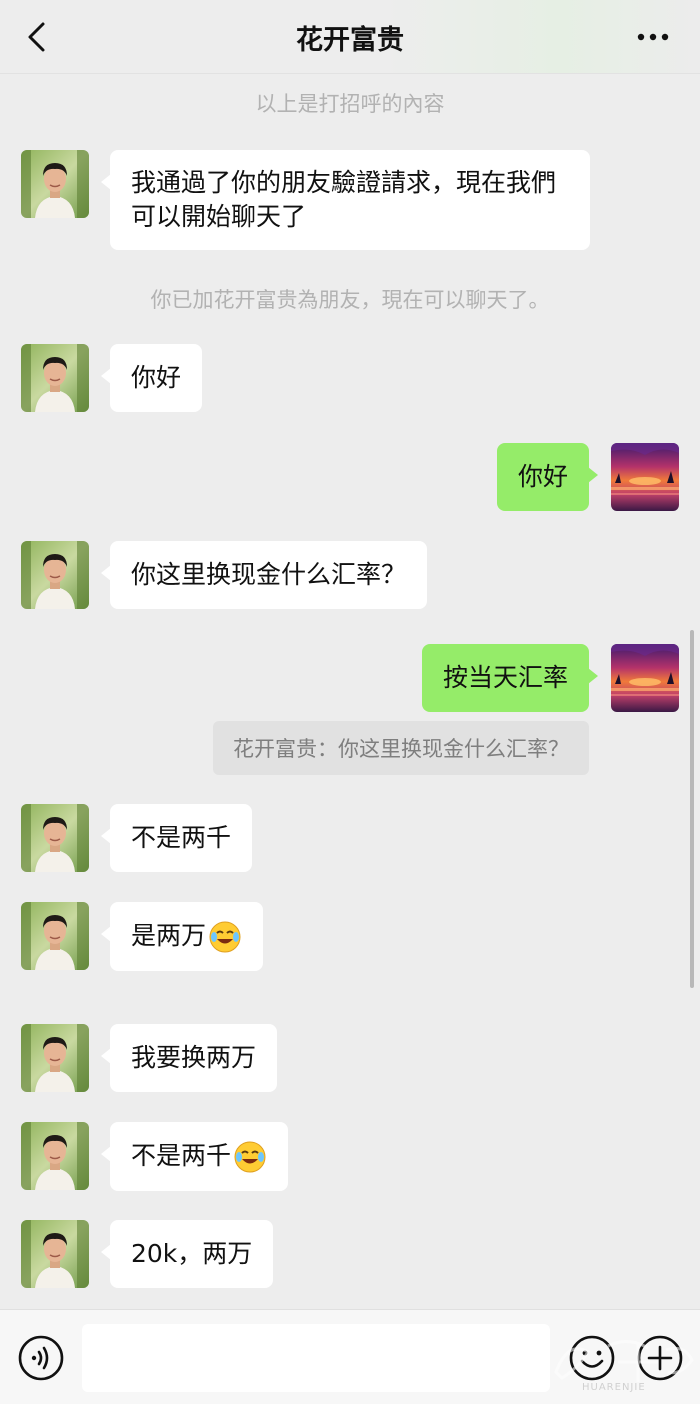 This screenshot has height=1404, width=700. What do you see at coordinates (614, 1387) in the screenshot?
I see `watermark-text: HUARENJIE` at bounding box center [614, 1387].